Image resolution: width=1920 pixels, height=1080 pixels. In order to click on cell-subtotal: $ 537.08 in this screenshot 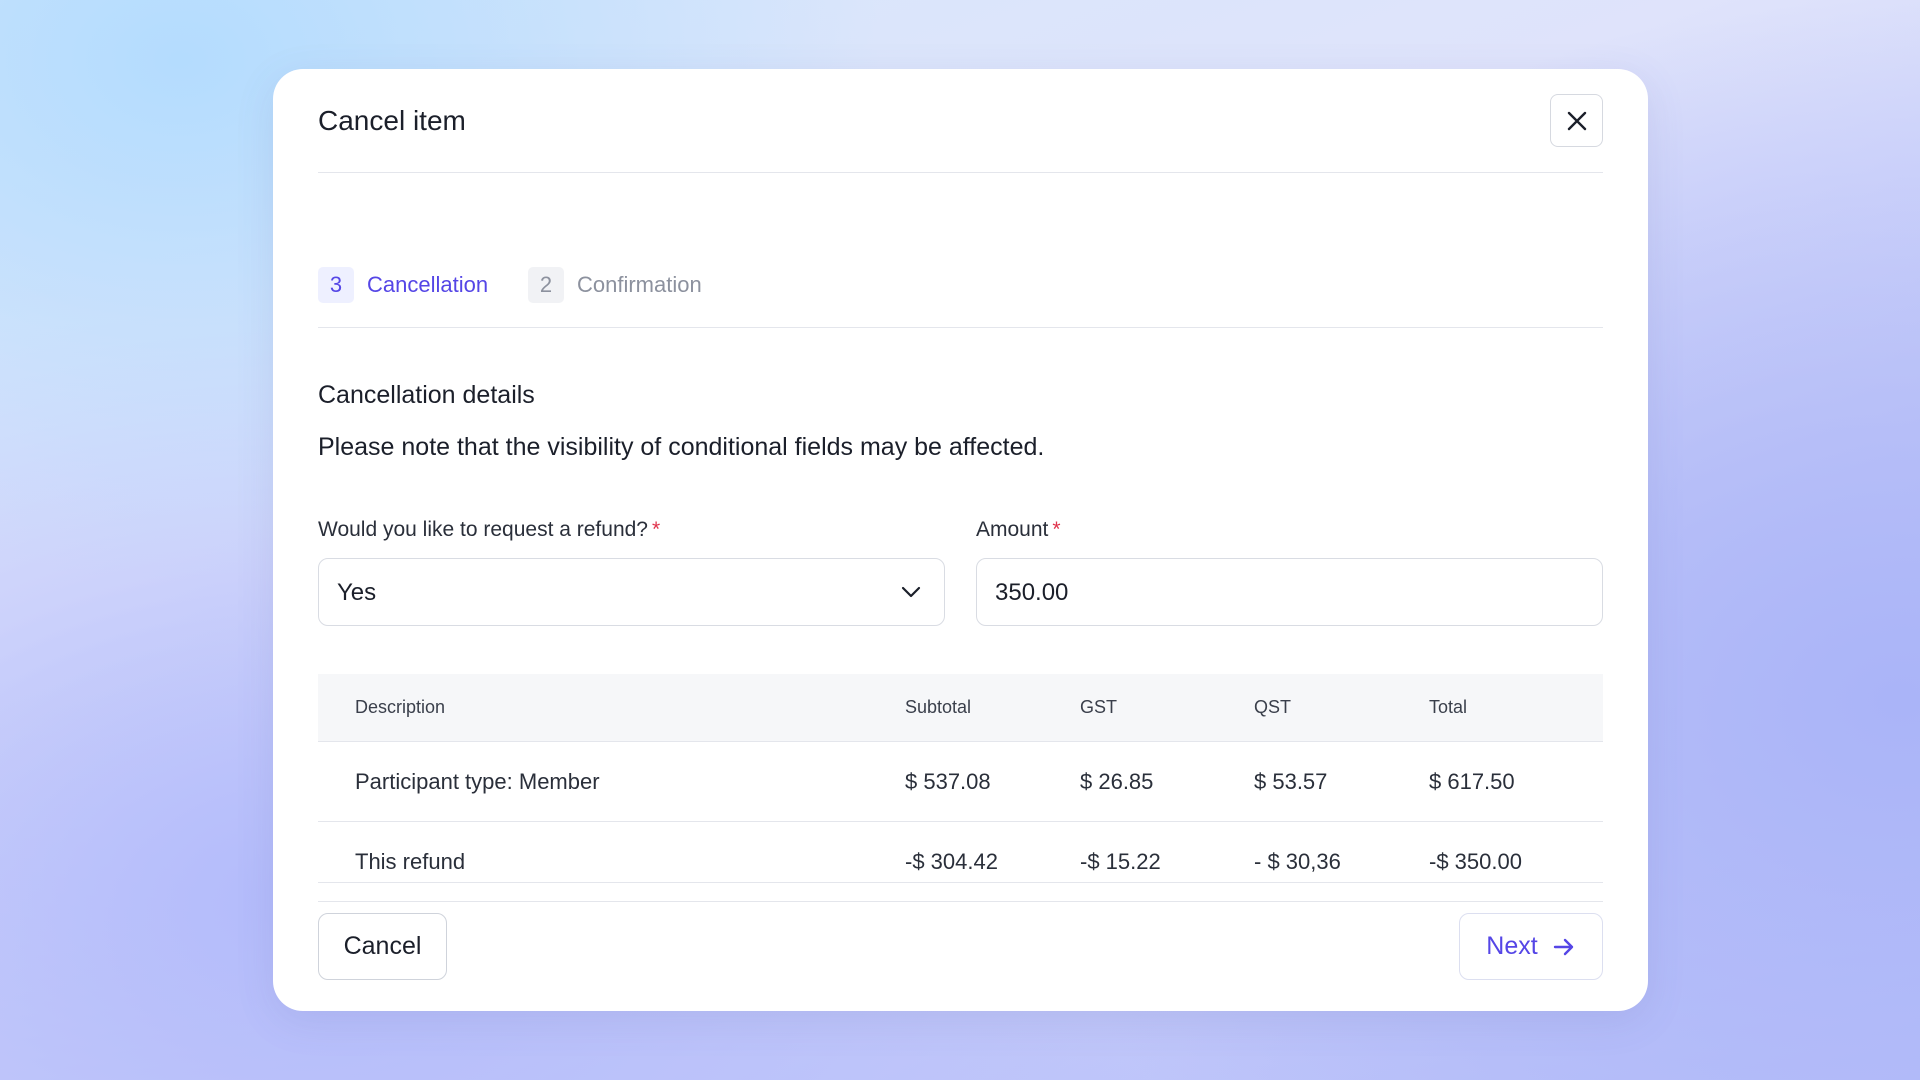, I will do `click(948, 781)`.